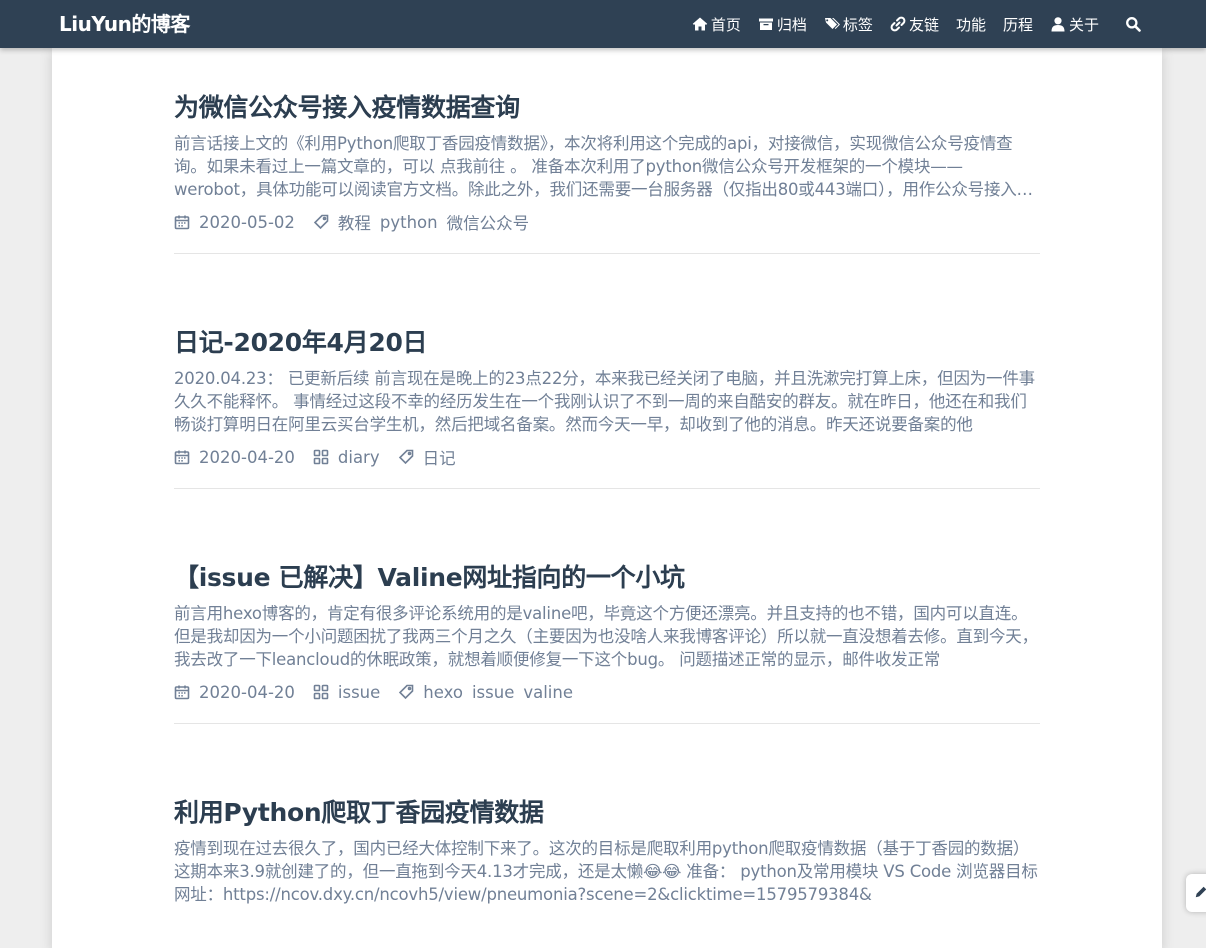 This screenshot has width=1206, height=948. What do you see at coordinates (493, 692) in the screenshot?
I see `post-tag: issue` at bounding box center [493, 692].